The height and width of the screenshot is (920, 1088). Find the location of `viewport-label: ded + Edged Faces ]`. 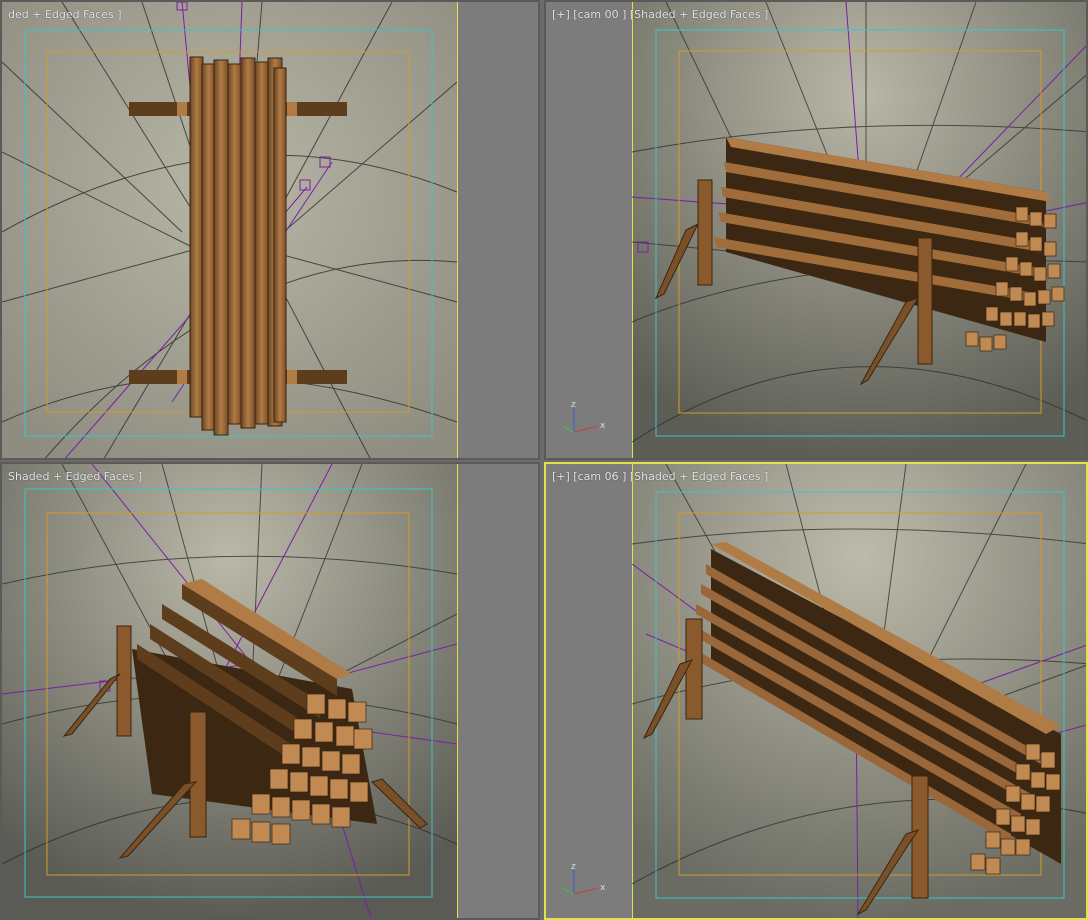

viewport-label: ded + Edged Faces ] is located at coordinates (65, 14).